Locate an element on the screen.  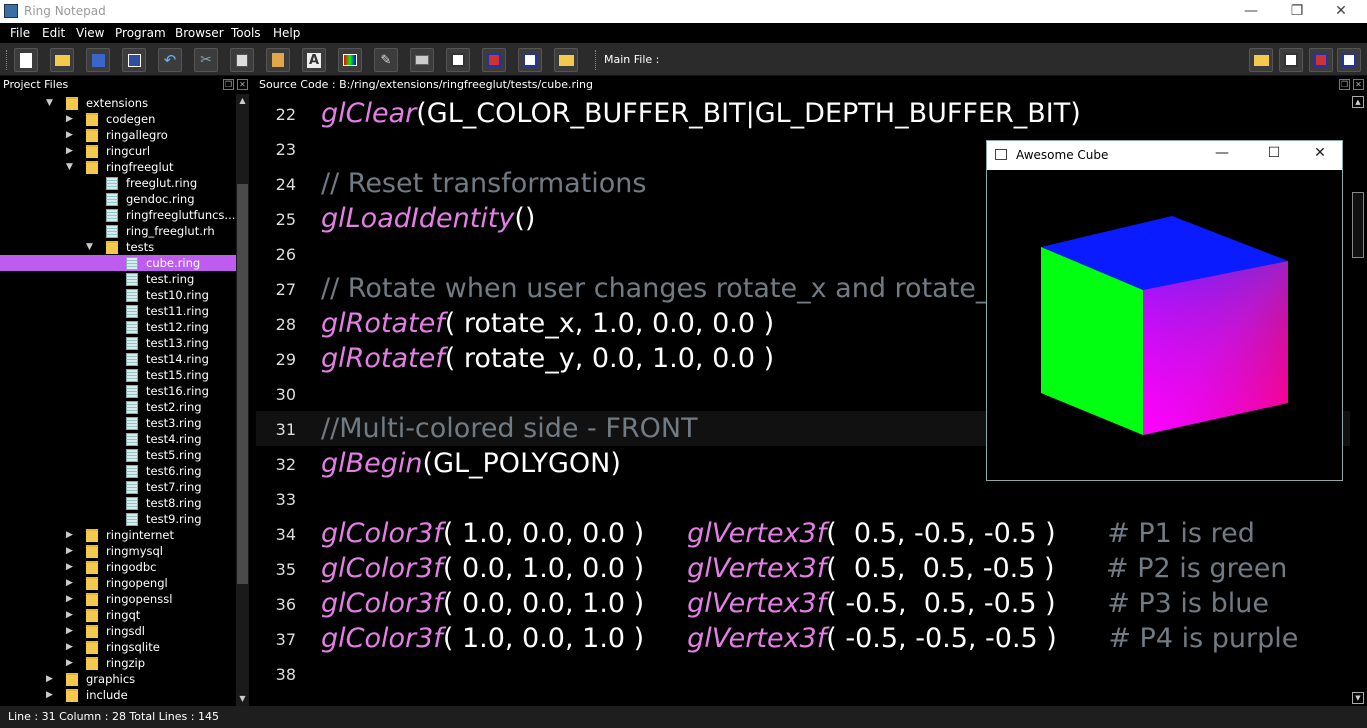
tree-scrollbar: ▲ ▼ is located at coordinates (242, 400).